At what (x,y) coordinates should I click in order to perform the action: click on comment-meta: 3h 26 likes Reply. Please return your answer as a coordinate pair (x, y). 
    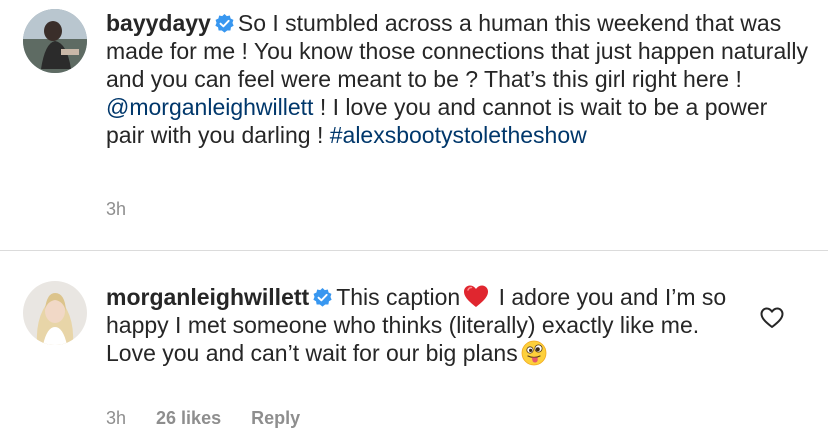
    Looking at the image, I should click on (218, 418).